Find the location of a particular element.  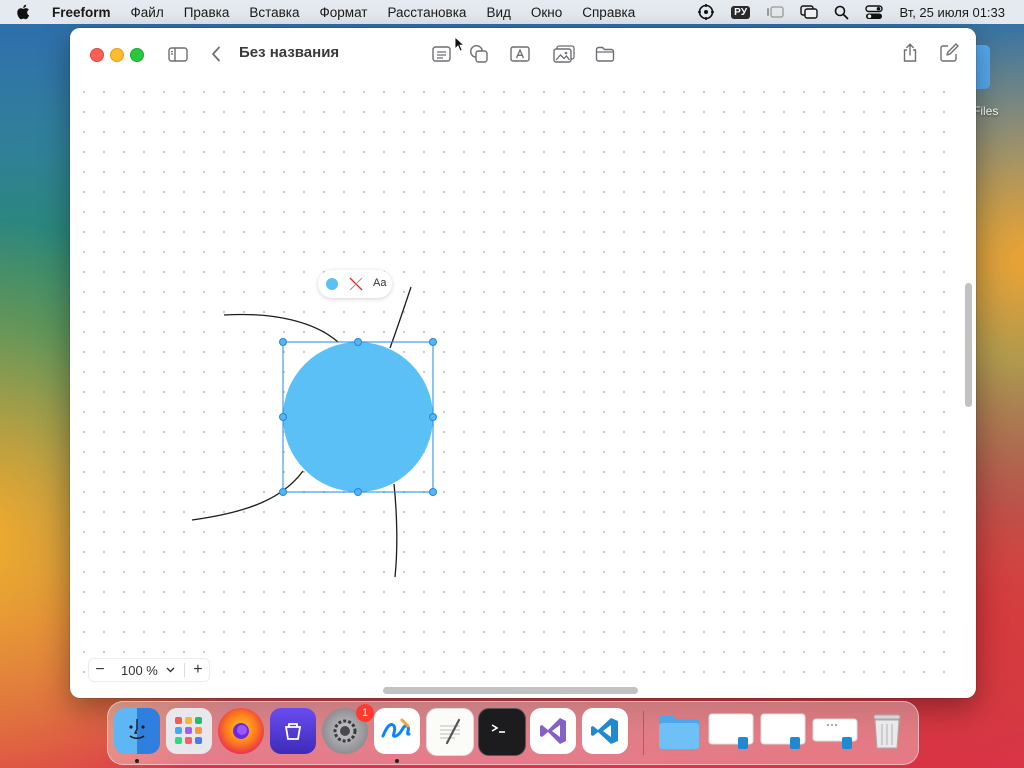

visual-studio-icon is located at coordinates (553, 731).